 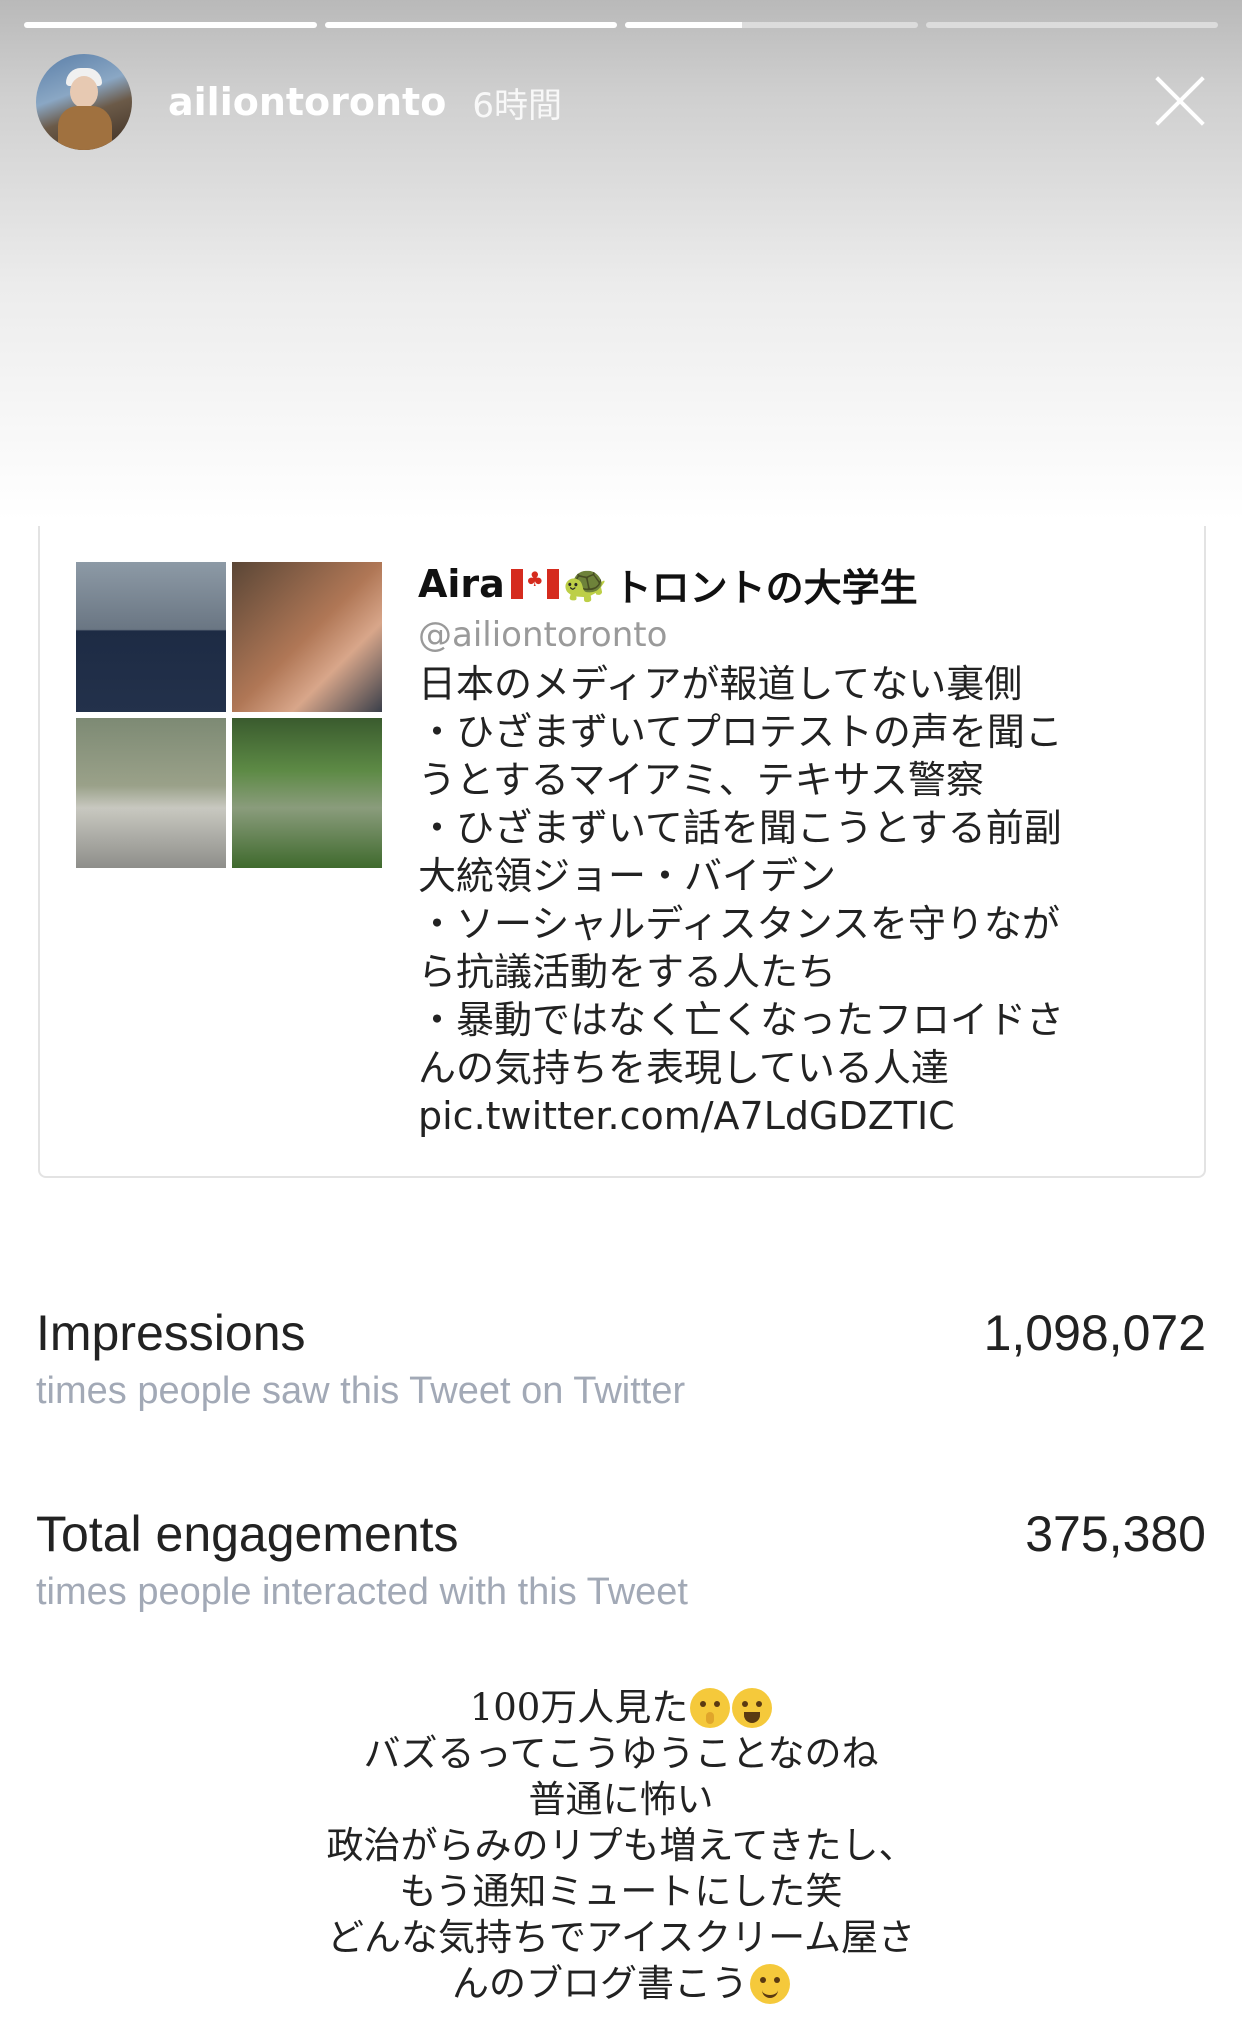 I want to click on story-header: ailiontoronto 6時間, so click(x=299, y=102).